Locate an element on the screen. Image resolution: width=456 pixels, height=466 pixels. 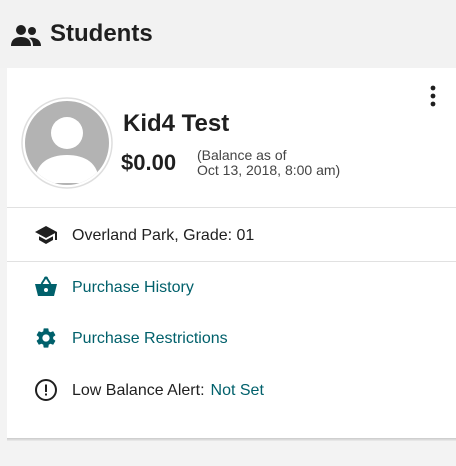
low-balance-value: Not Set is located at coordinates (237, 390).